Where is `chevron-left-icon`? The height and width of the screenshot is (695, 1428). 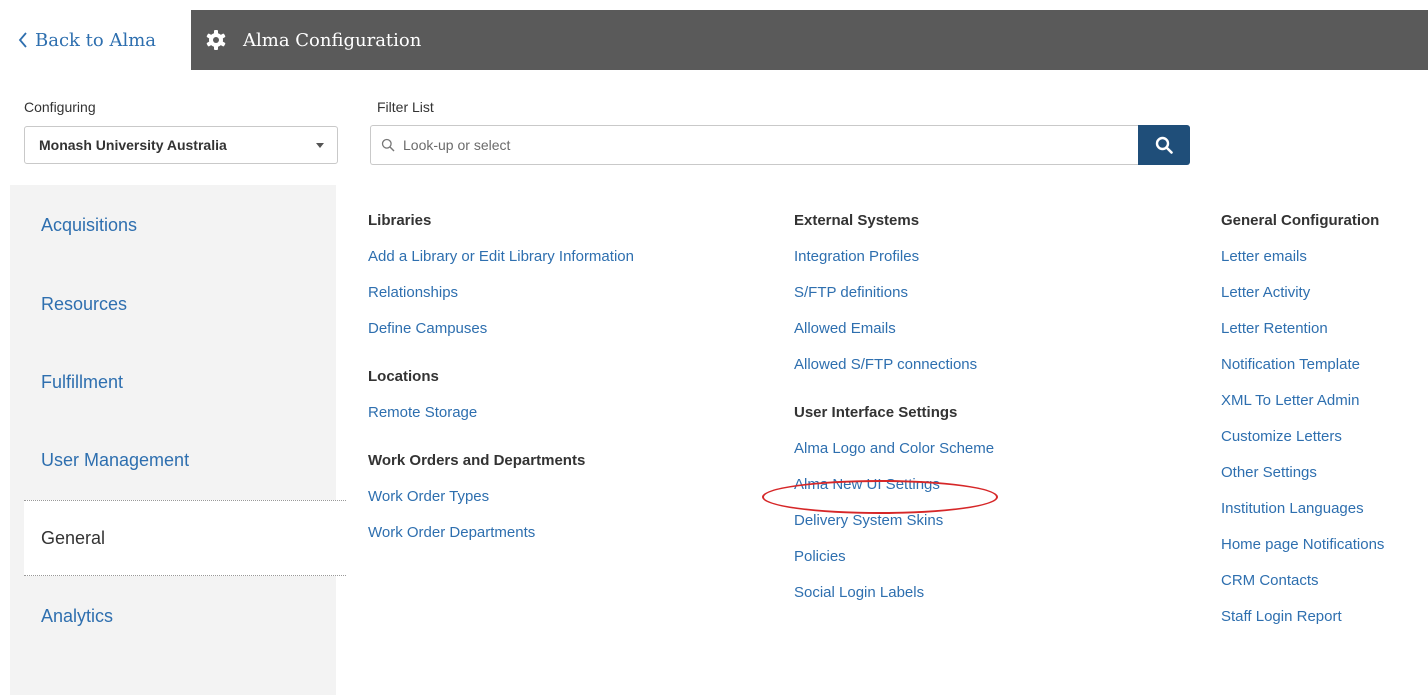
chevron-left-icon is located at coordinates (23, 40).